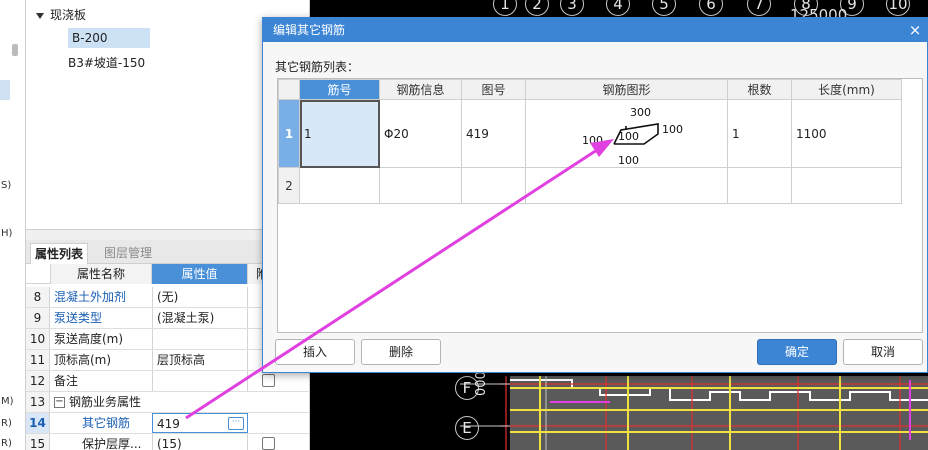  What do you see at coordinates (626, 89) in the screenshot?
I see `column-header-rebar-shape: 钢筋图形` at bounding box center [626, 89].